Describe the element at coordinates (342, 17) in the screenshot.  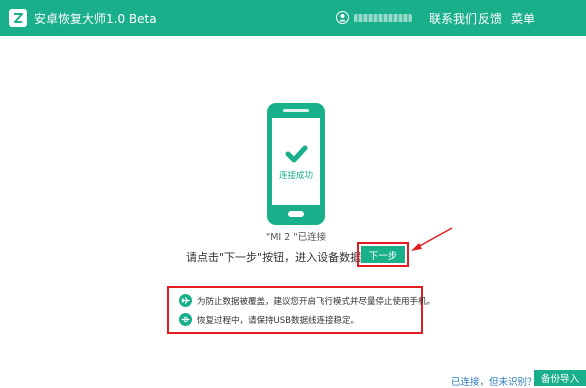
I see `user-icon` at that location.